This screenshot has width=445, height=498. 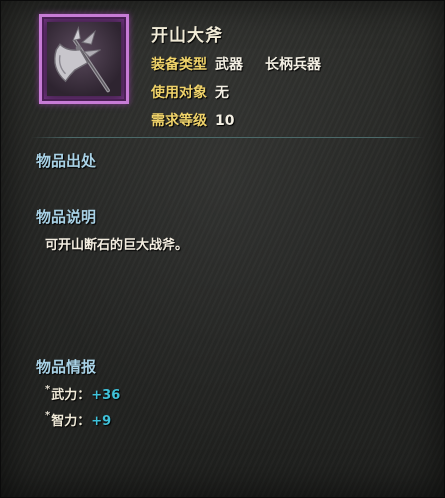 I want to click on axe-icon, so click(x=82, y=59).